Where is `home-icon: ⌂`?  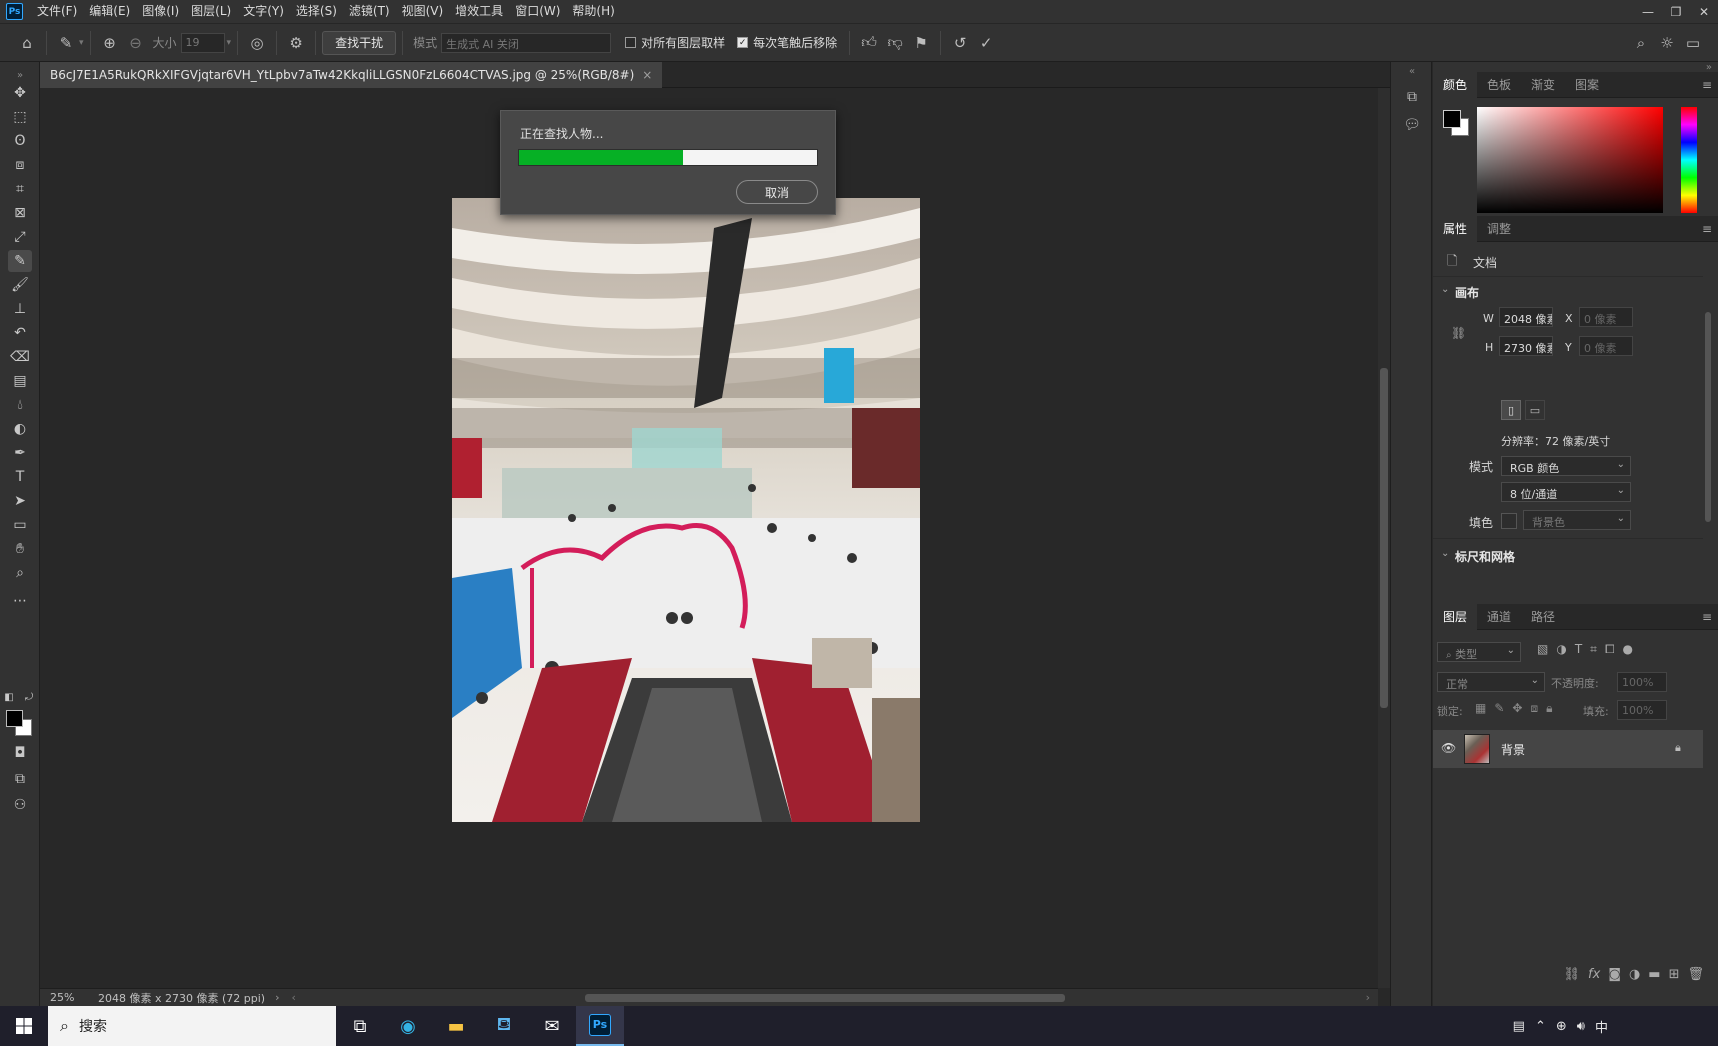
home-icon: ⌂ is located at coordinates (27, 43).